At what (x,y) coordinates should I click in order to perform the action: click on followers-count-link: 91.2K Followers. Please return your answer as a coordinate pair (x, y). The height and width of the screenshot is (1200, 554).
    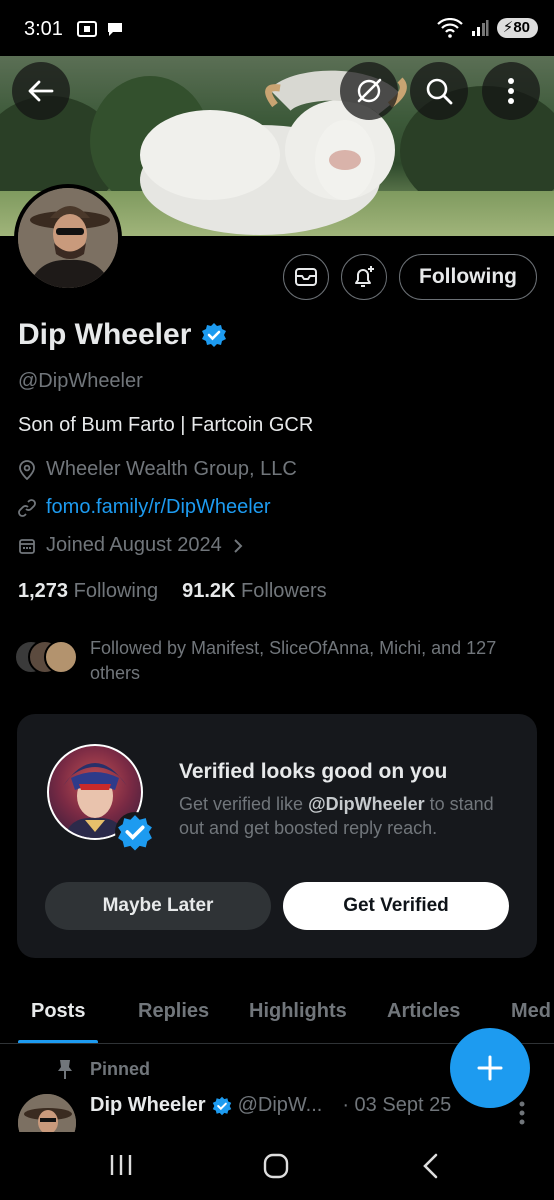
    Looking at the image, I should click on (254, 591).